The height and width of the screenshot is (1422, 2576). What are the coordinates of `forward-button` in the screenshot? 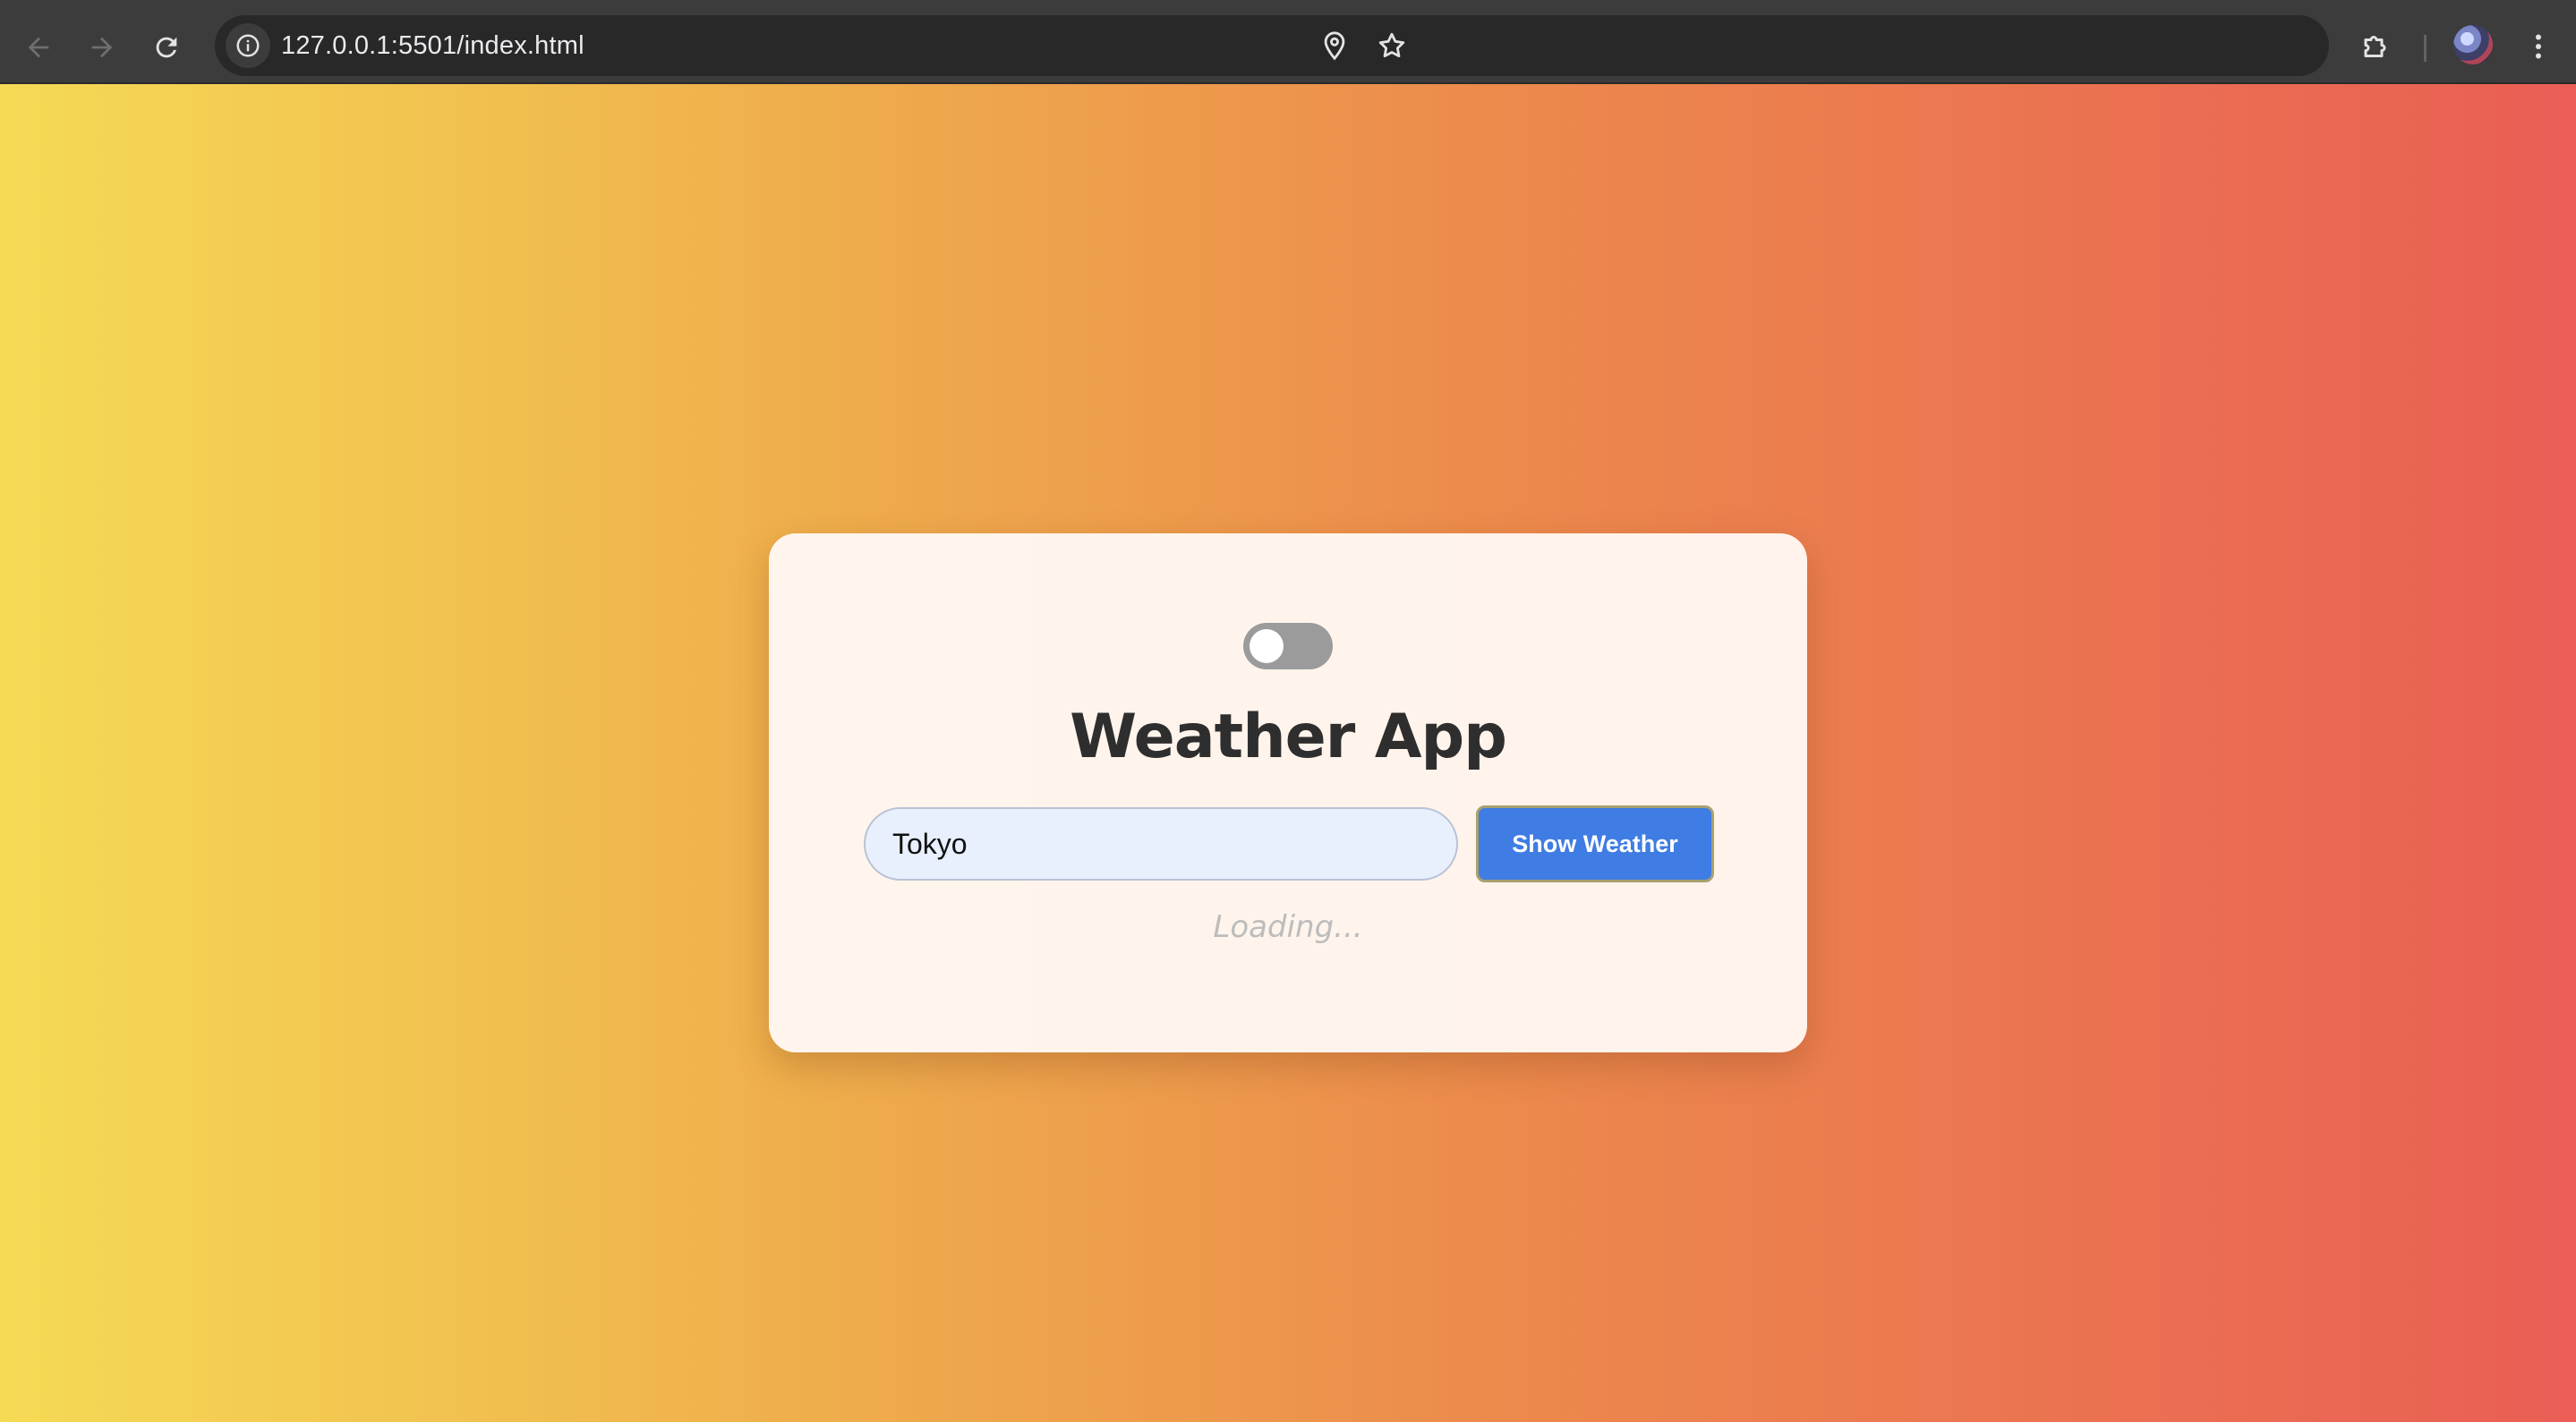 It's located at (102, 47).